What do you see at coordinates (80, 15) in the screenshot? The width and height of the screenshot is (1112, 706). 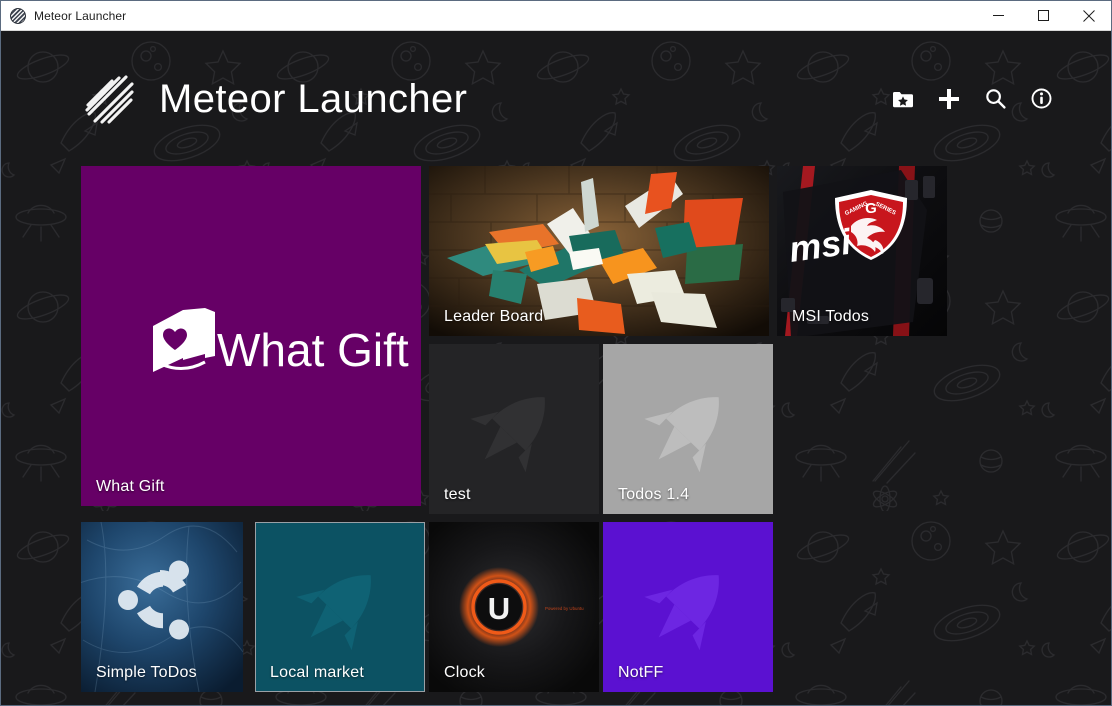 I see `window-title: Meteor Launcher` at bounding box center [80, 15].